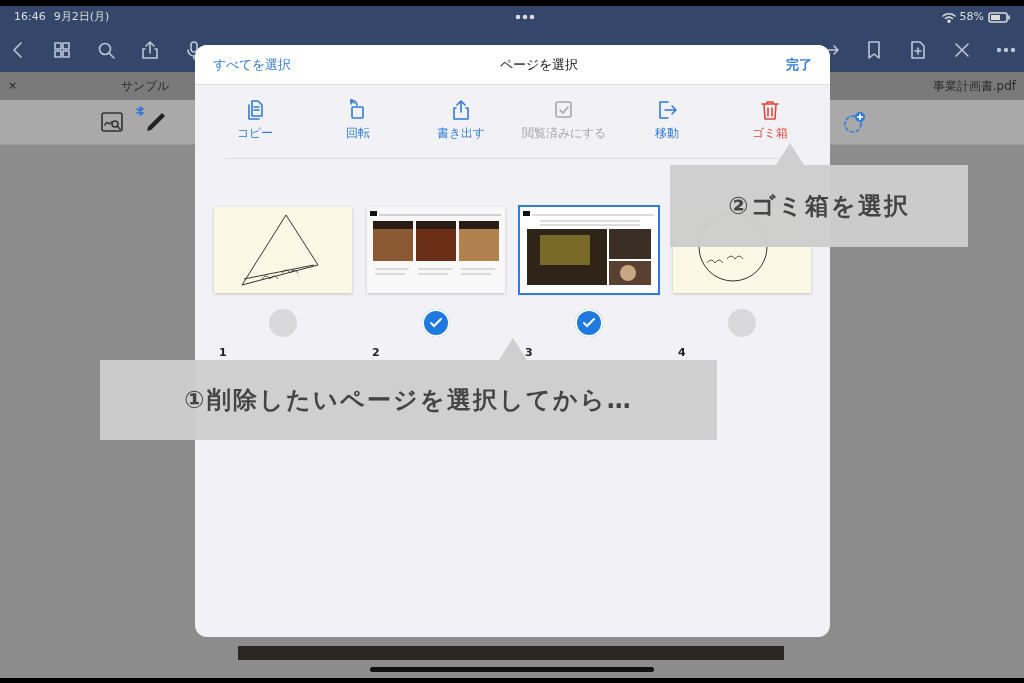 This screenshot has width=1024, height=683. Describe the element at coordinates (948, 17) in the screenshot. I see `wifi-icon` at that location.